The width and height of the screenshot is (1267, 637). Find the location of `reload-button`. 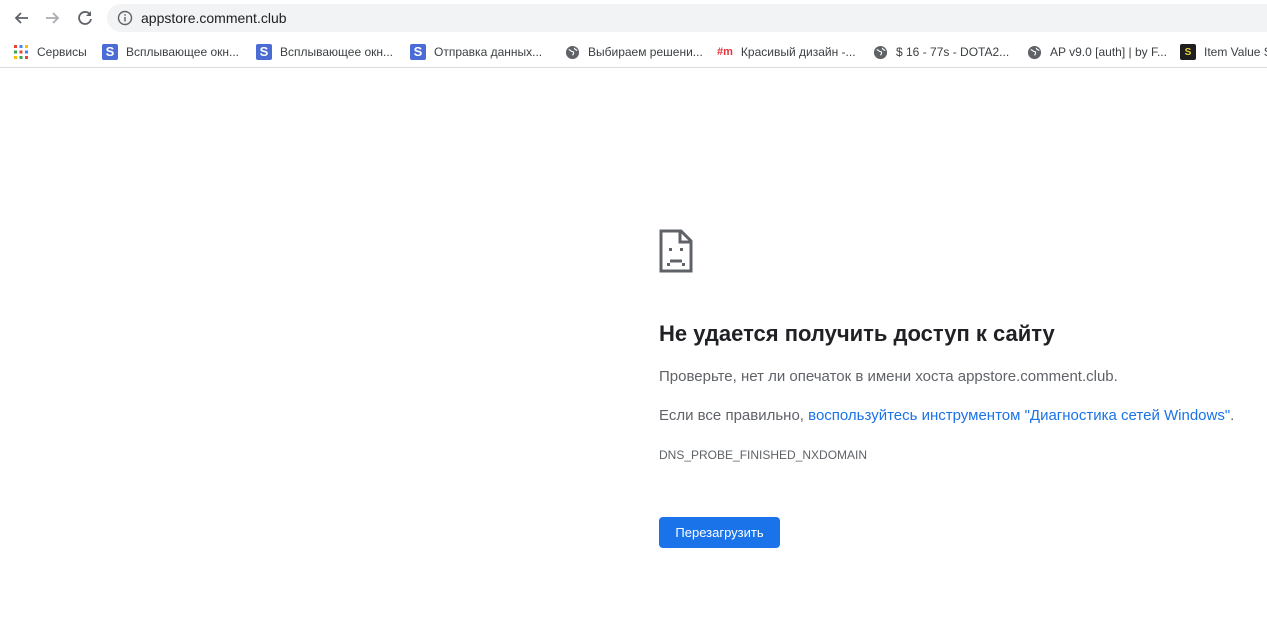

reload-button is located at coordinates (85, 18).